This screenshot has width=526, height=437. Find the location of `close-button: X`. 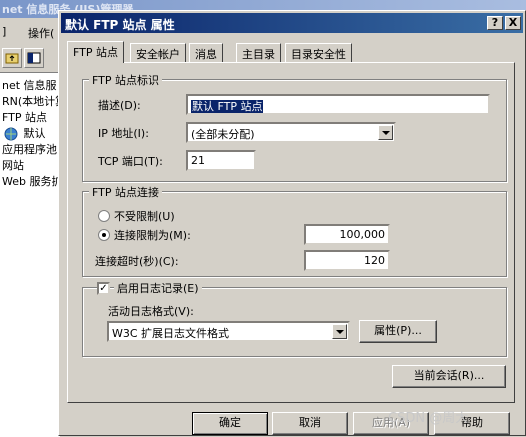

close-button: X is located at coordinates (513, 23).